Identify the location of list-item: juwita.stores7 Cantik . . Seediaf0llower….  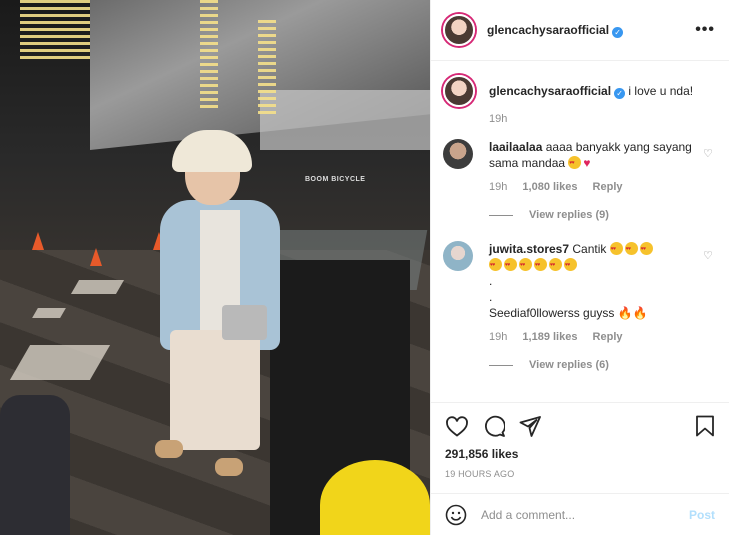
(579, 306).